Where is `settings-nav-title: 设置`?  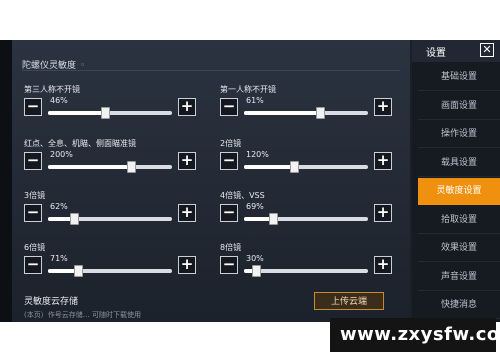
settings-nav-title: 设置 is located at coordinates (436, 53).